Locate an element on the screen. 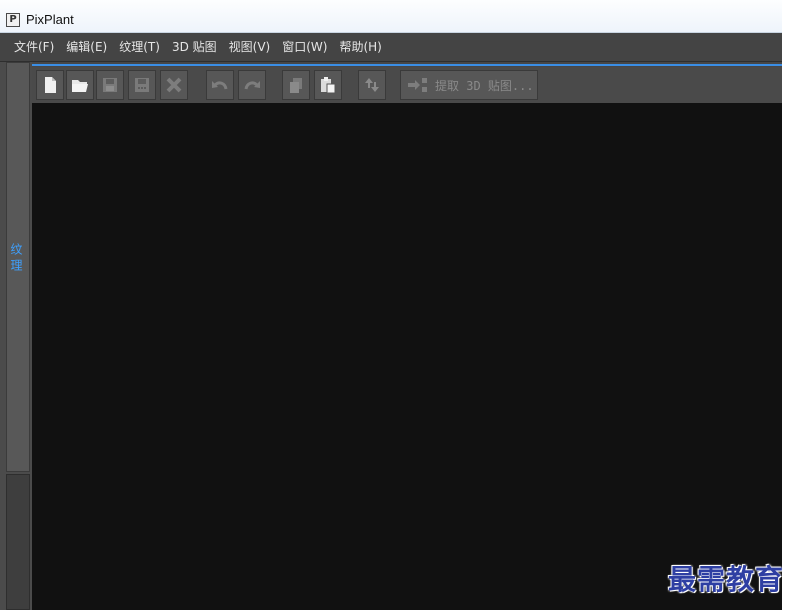  new-file-icon is located at coordinates (50, 85).